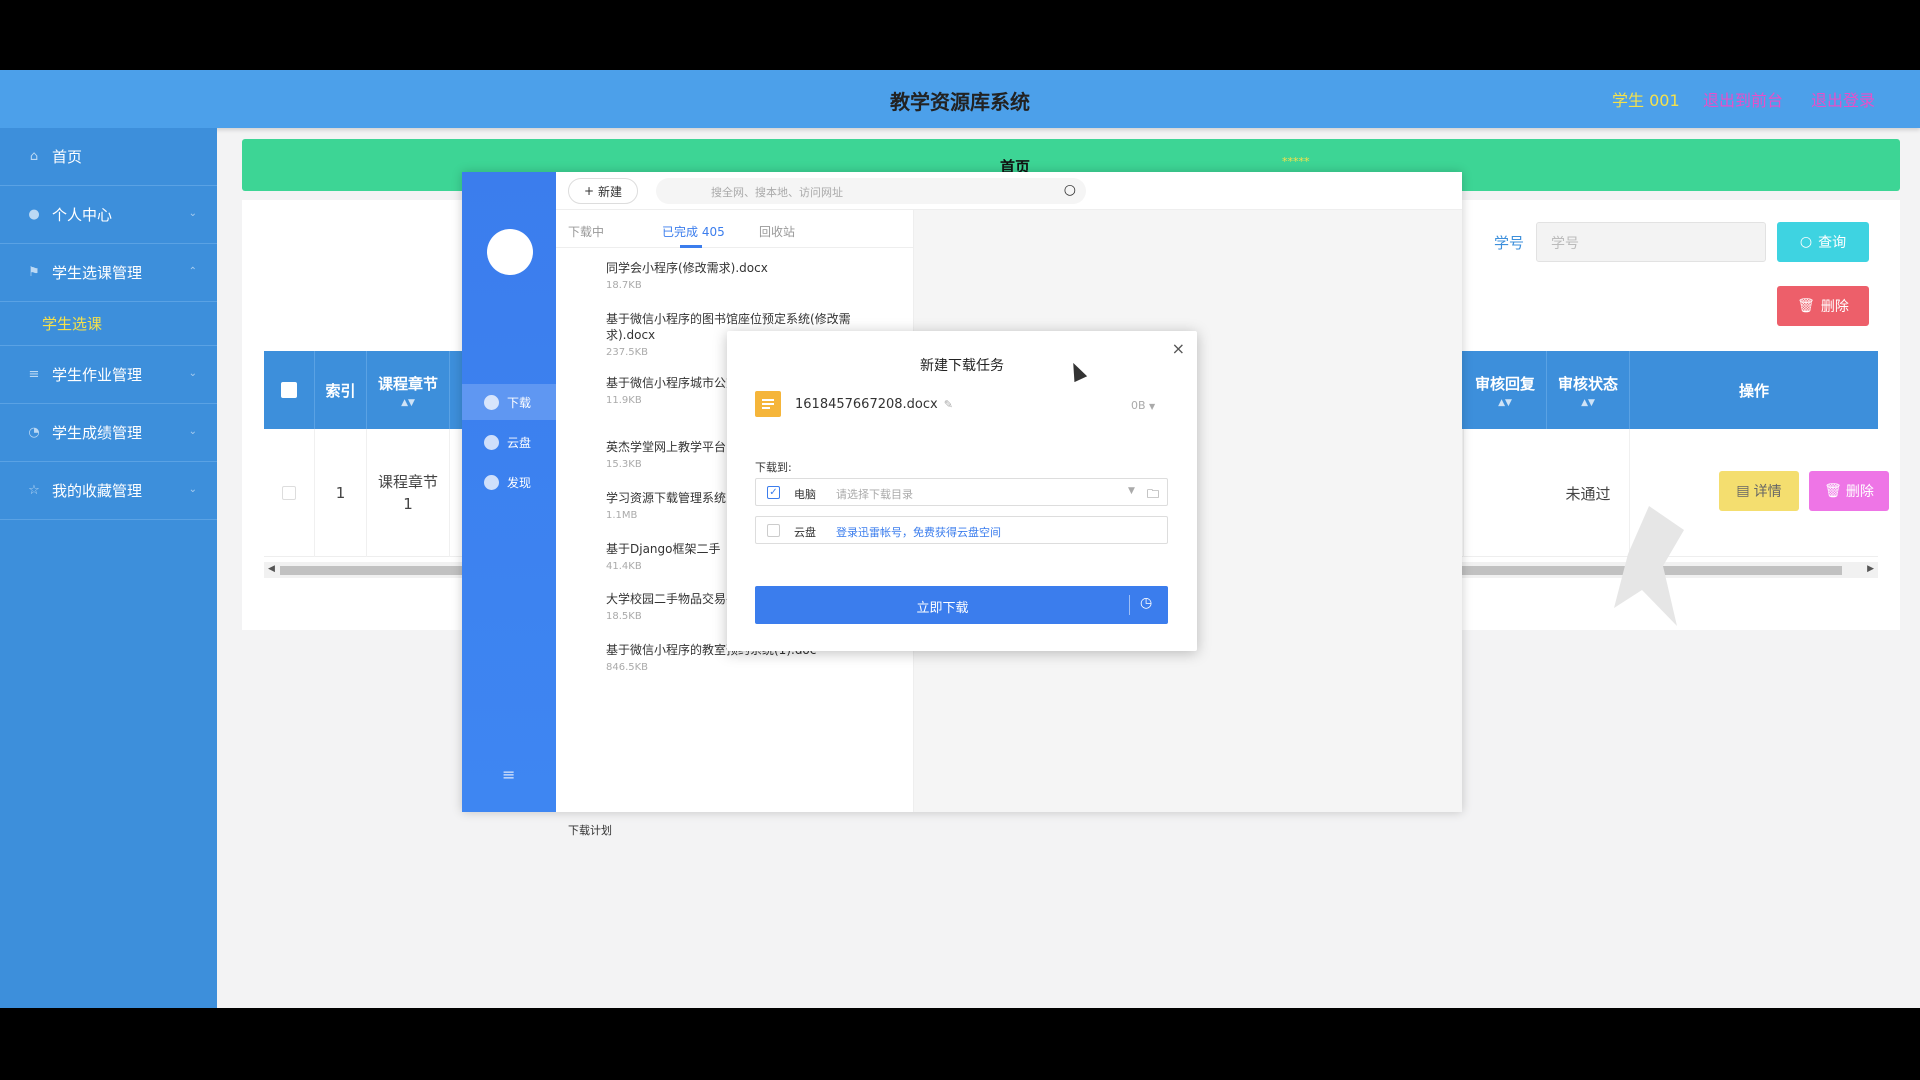 The height and width of the screenshot is (1080, 1920). What do you see at coordinates (610, 191) in the screenshot?
I see `new-task-label: 新建` at bounding box center [610, 191].